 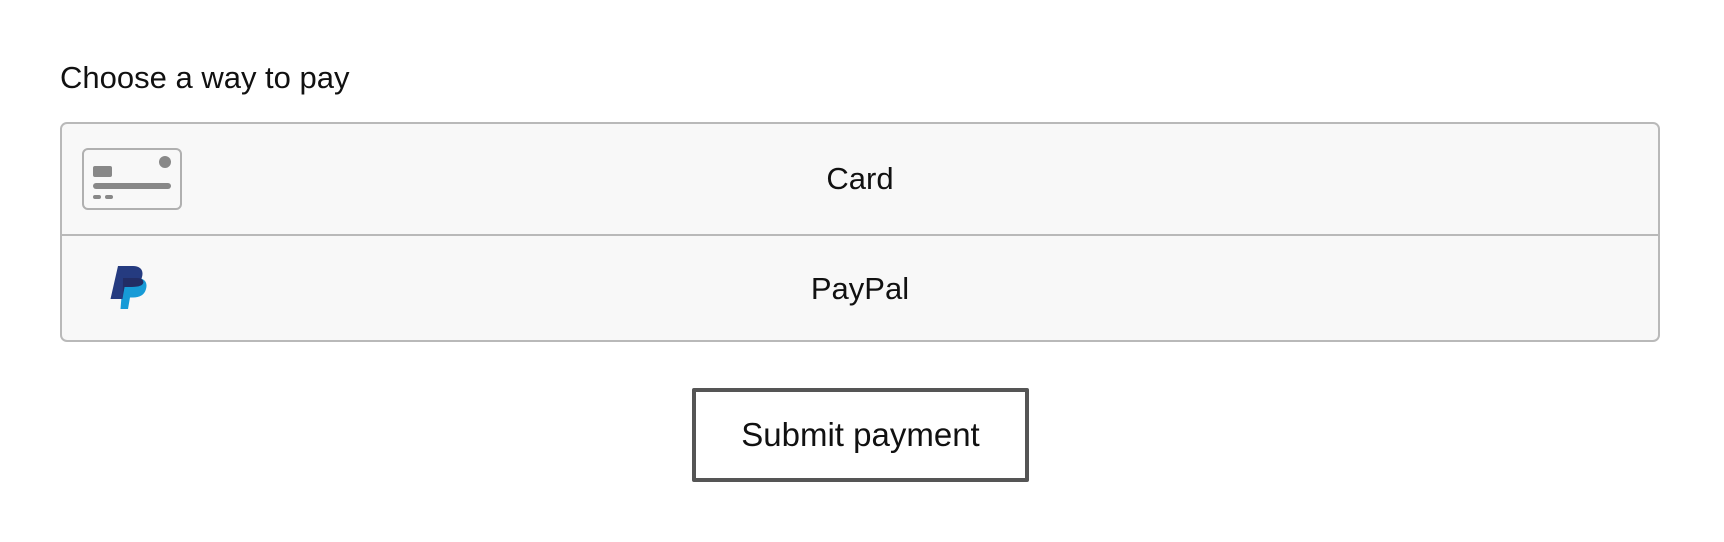 I want to click on paypal-logo-icon, so click(x=128, y=287).